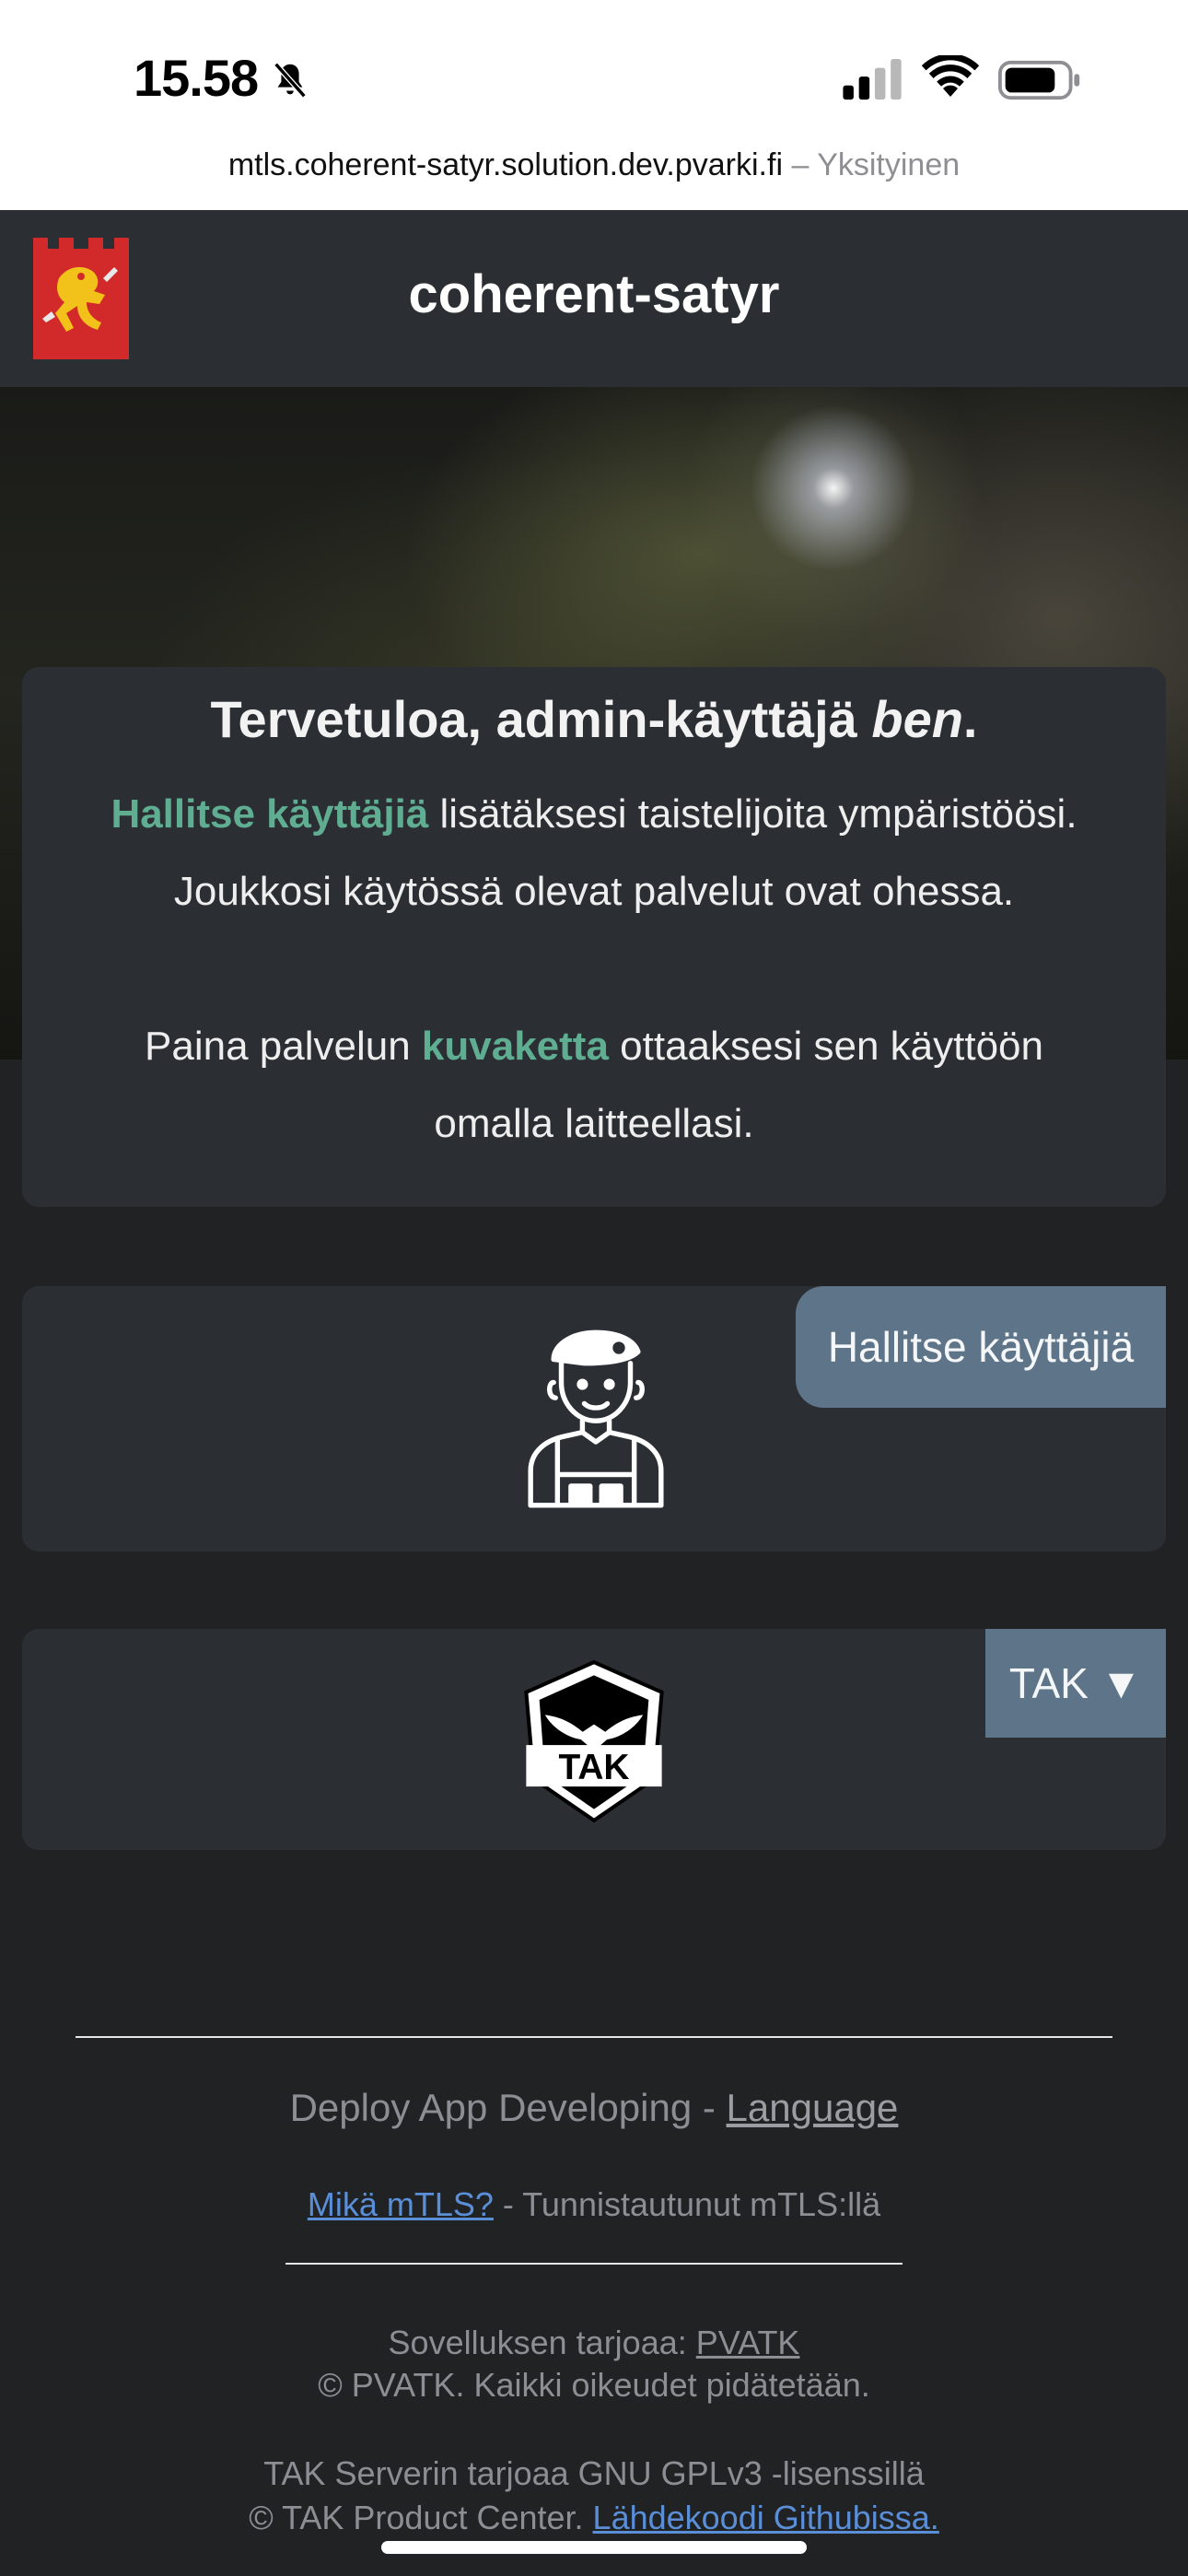 Image resolution: width=1188 pixels, height=2576 pixels. I want to click on pvatk-link: PVATK, so click(748, 2342).